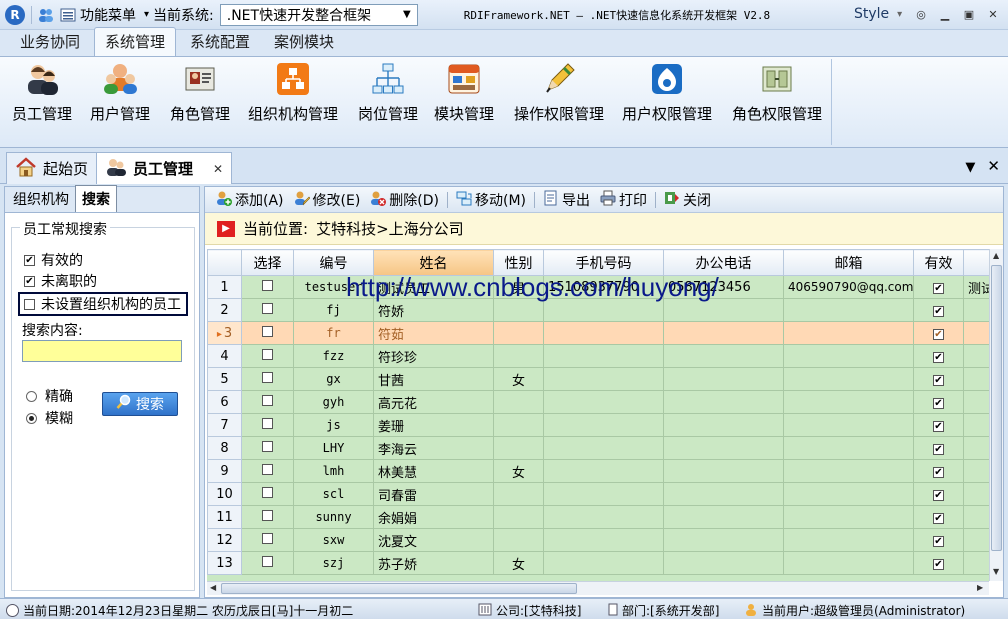  What do you see at coordinates (200, 92) in the screenshot?
I see `role-management-button: 角色管理` at bounding box center [200, 92].